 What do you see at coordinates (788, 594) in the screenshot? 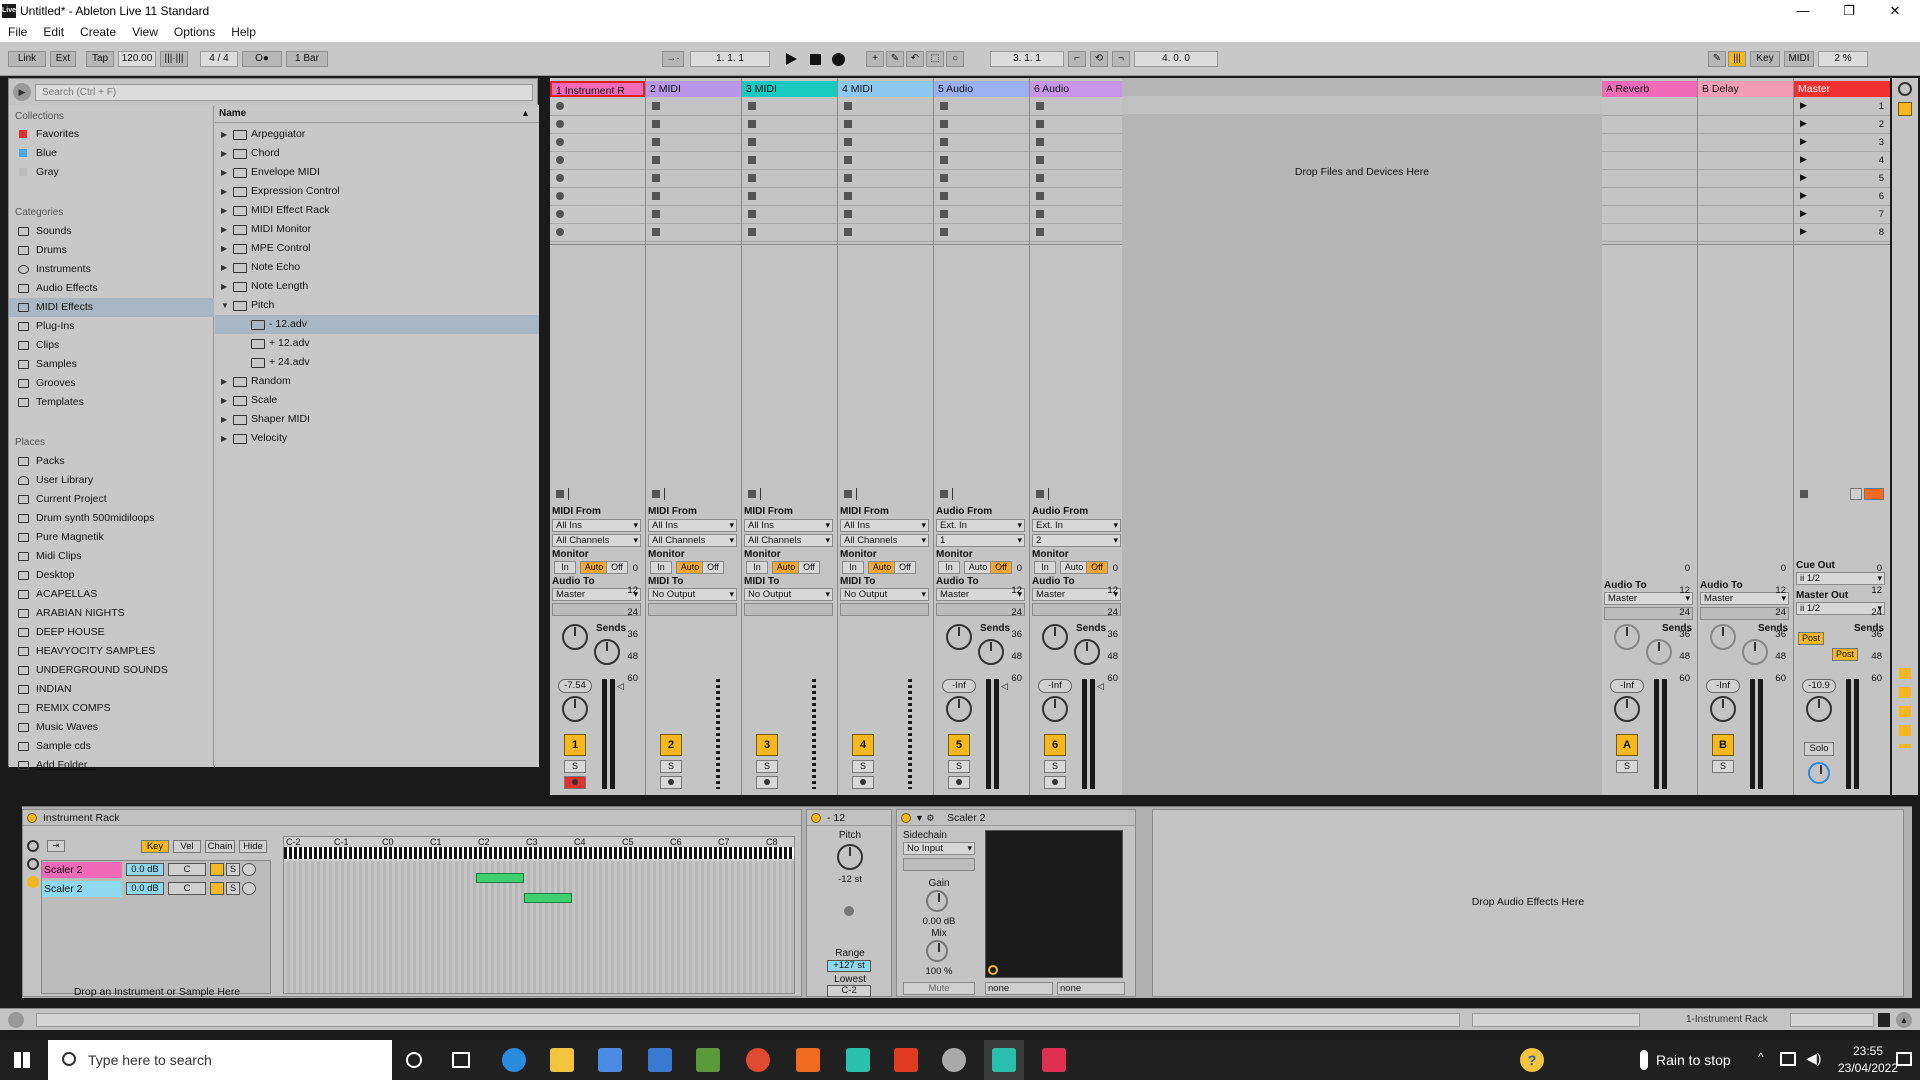
I see `output-type-dropdown: No Output` at bounding box center [788, 594].